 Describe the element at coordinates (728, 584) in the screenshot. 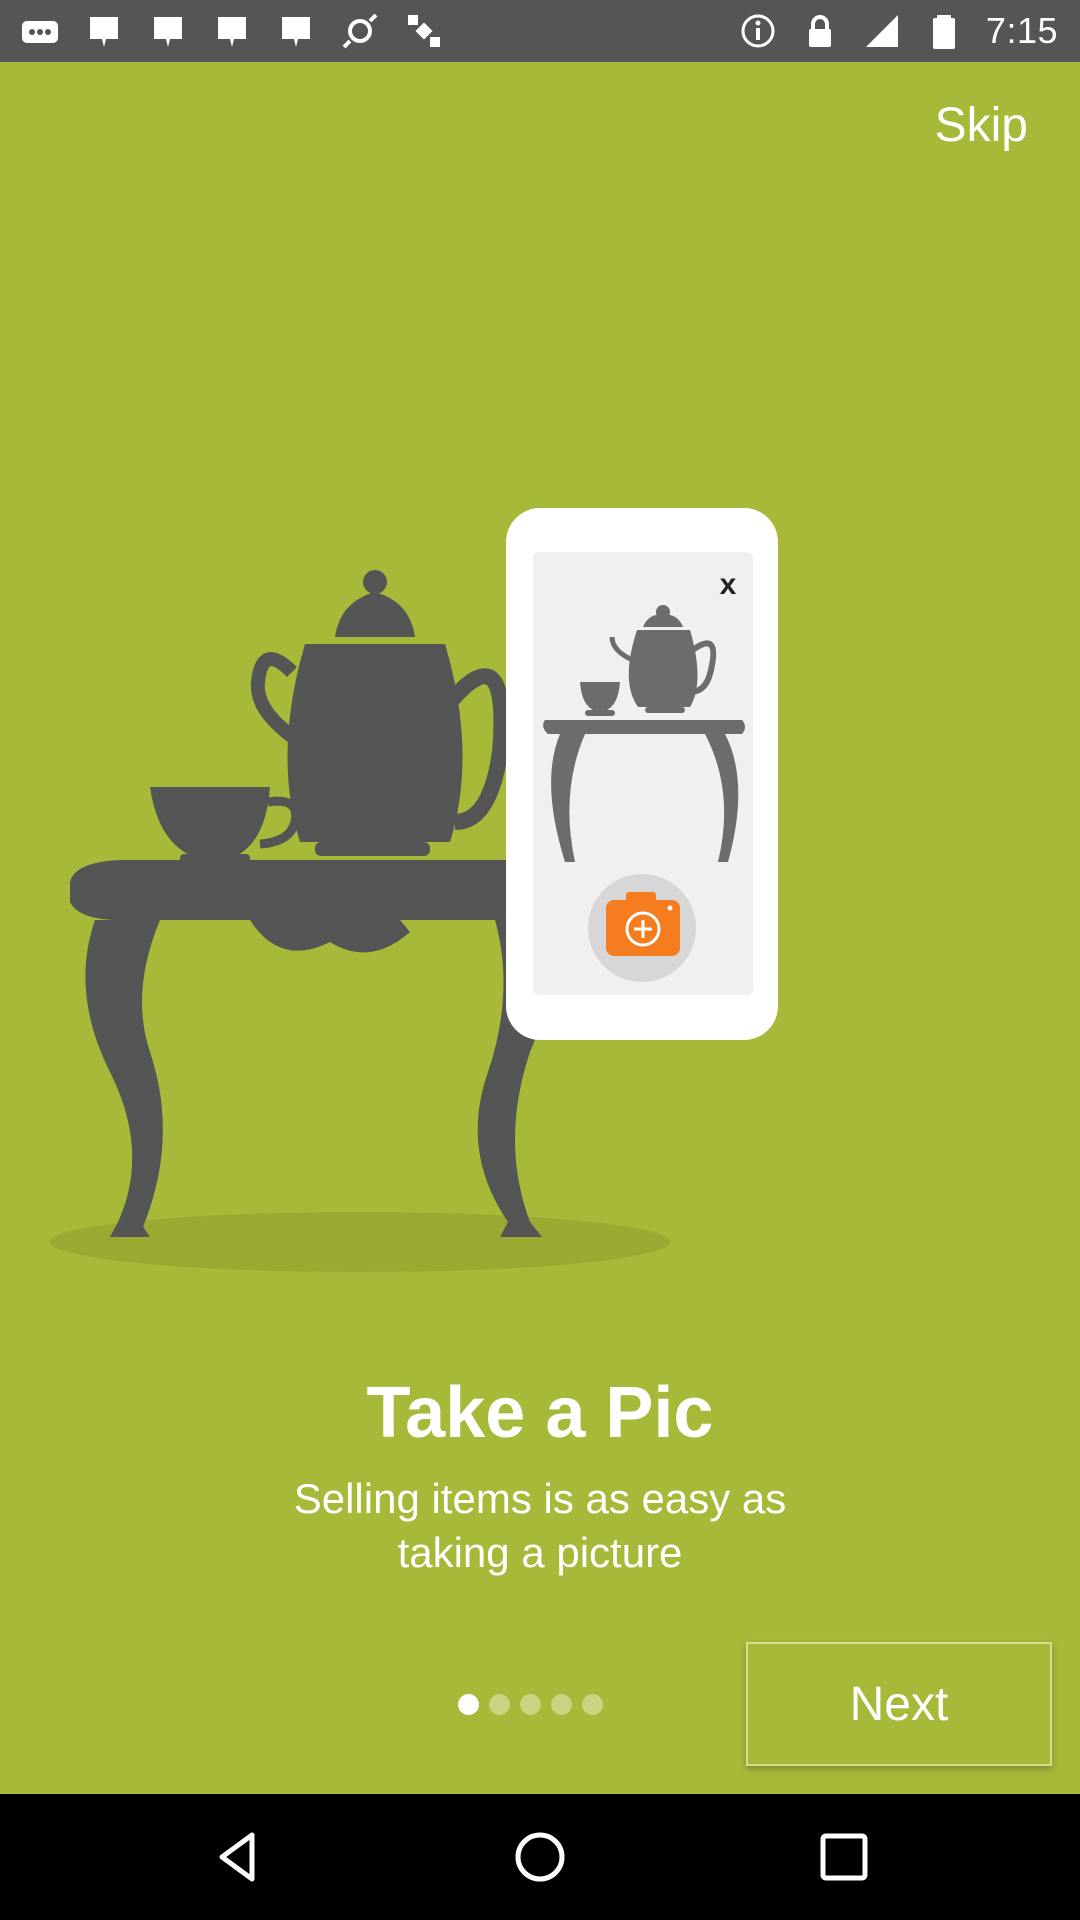

I see `phone-close-icon: x` at that location.